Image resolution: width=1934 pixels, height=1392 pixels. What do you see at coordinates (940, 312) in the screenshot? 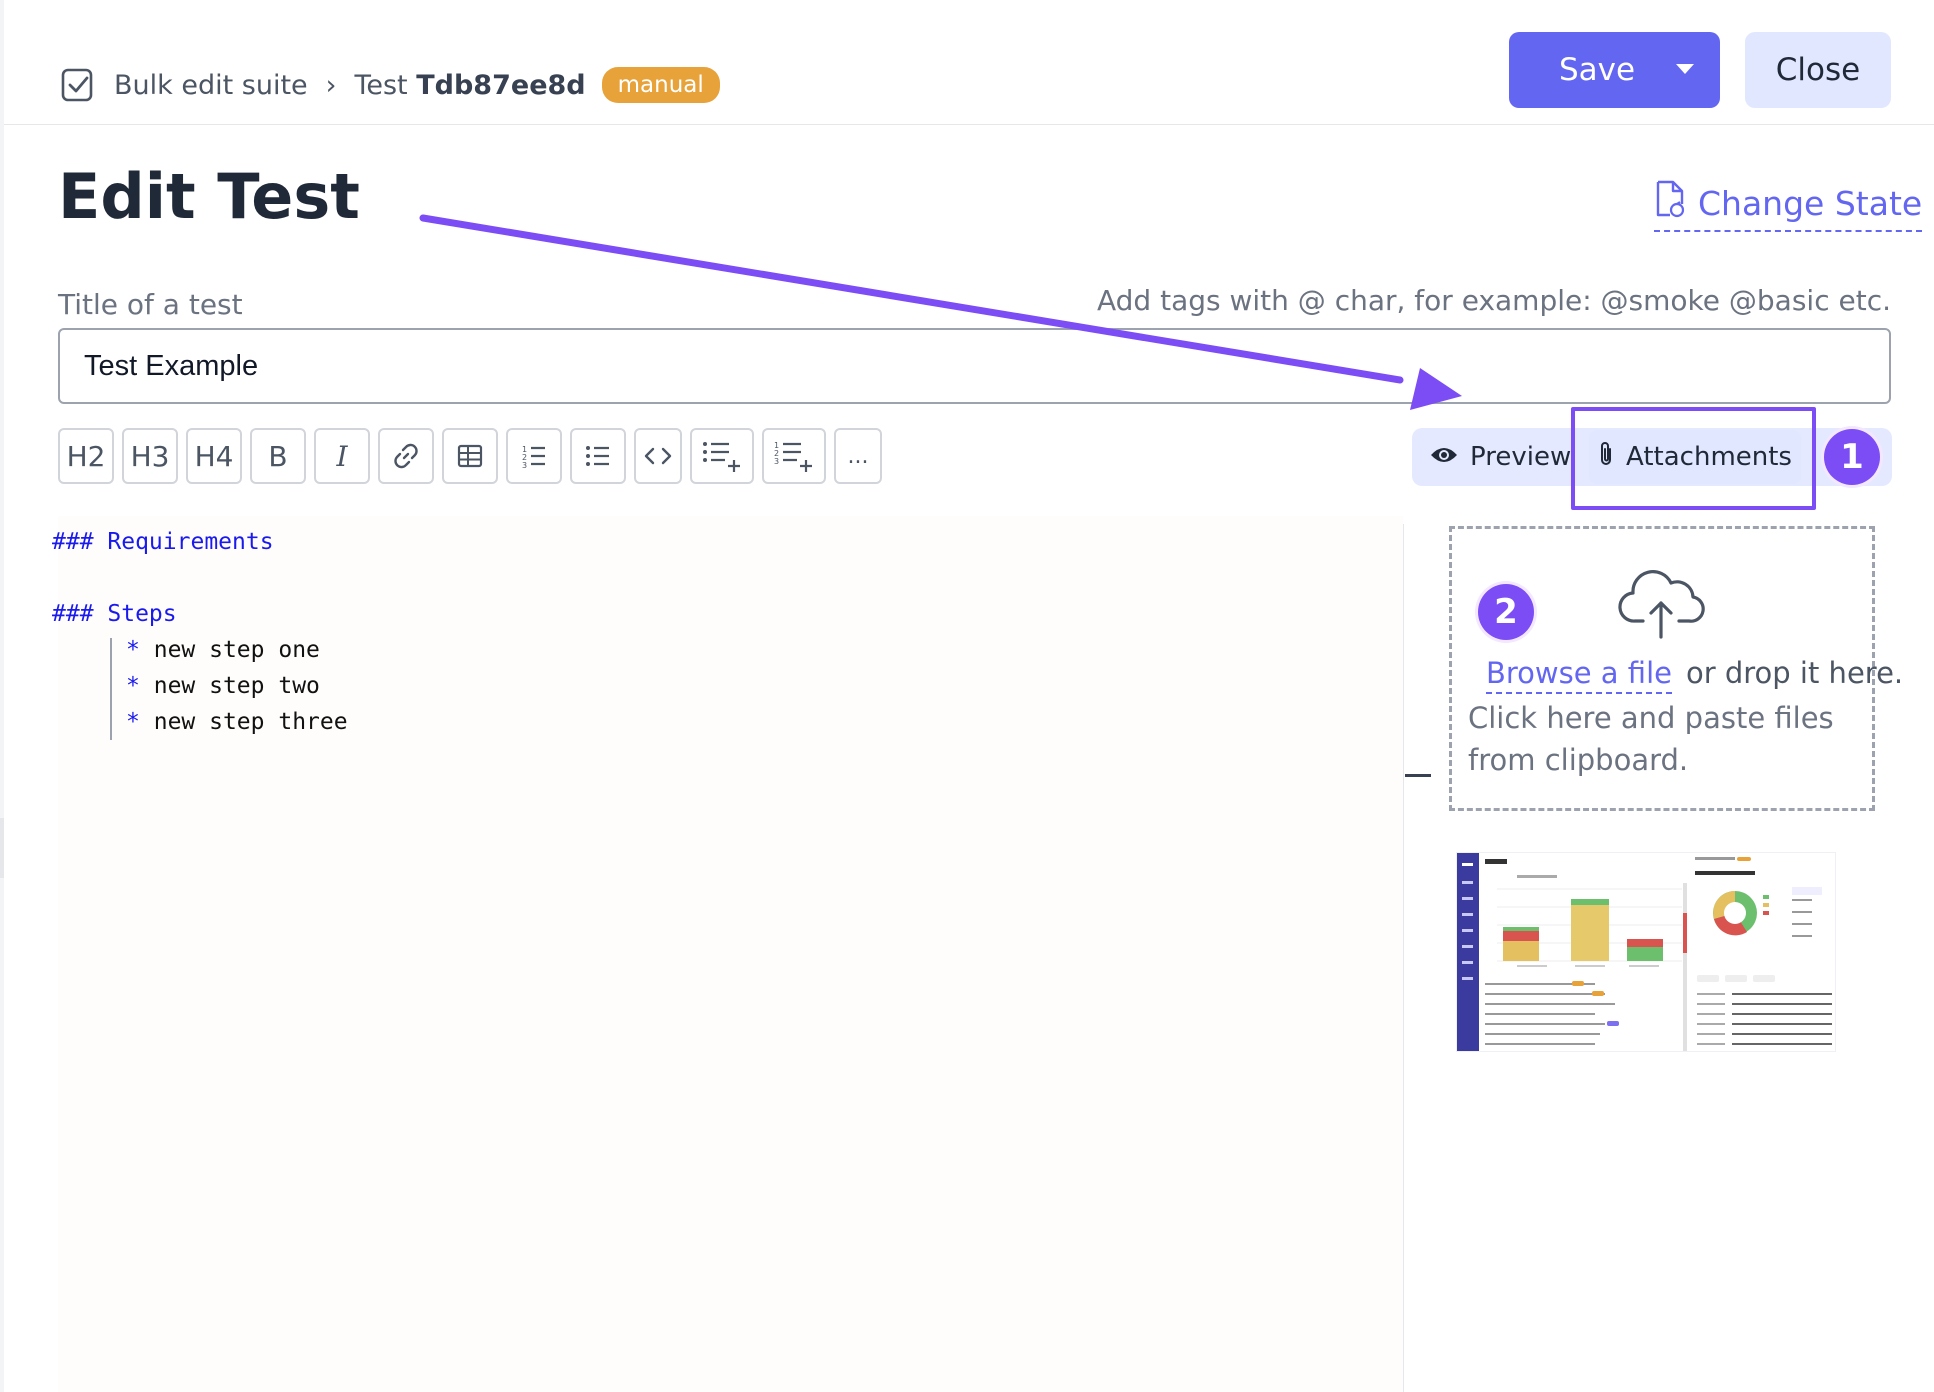
I see `annotation-arrow` at bounding box center [940, 312].